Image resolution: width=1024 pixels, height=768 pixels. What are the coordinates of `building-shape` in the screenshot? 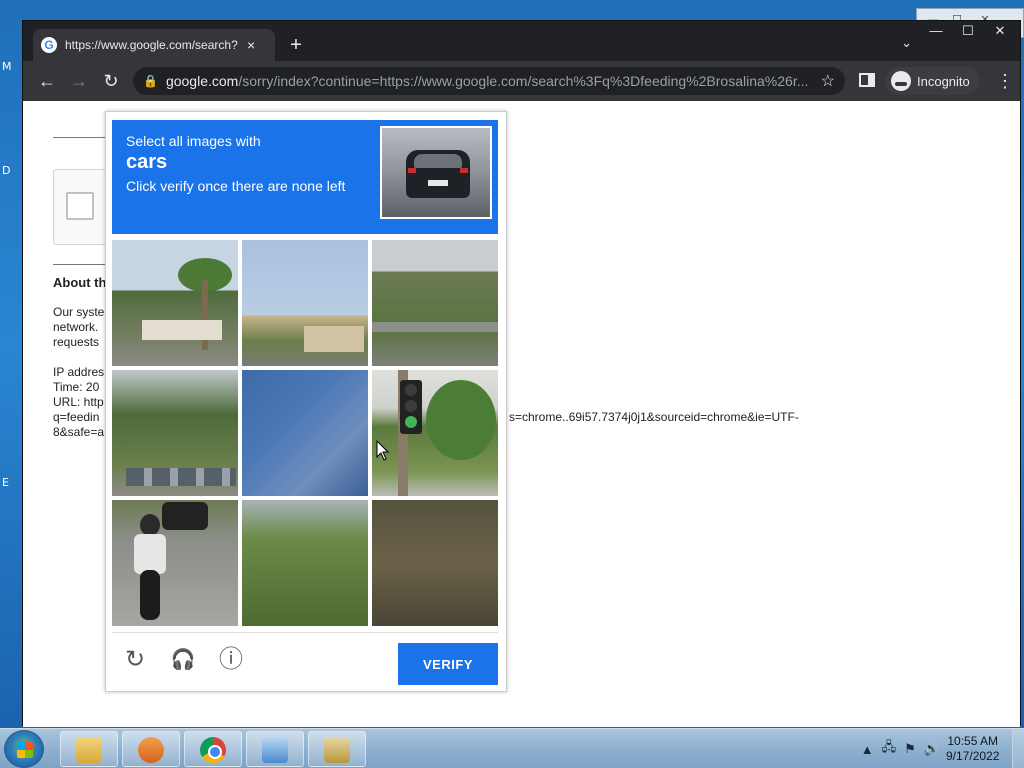 It's located at (334, 339).